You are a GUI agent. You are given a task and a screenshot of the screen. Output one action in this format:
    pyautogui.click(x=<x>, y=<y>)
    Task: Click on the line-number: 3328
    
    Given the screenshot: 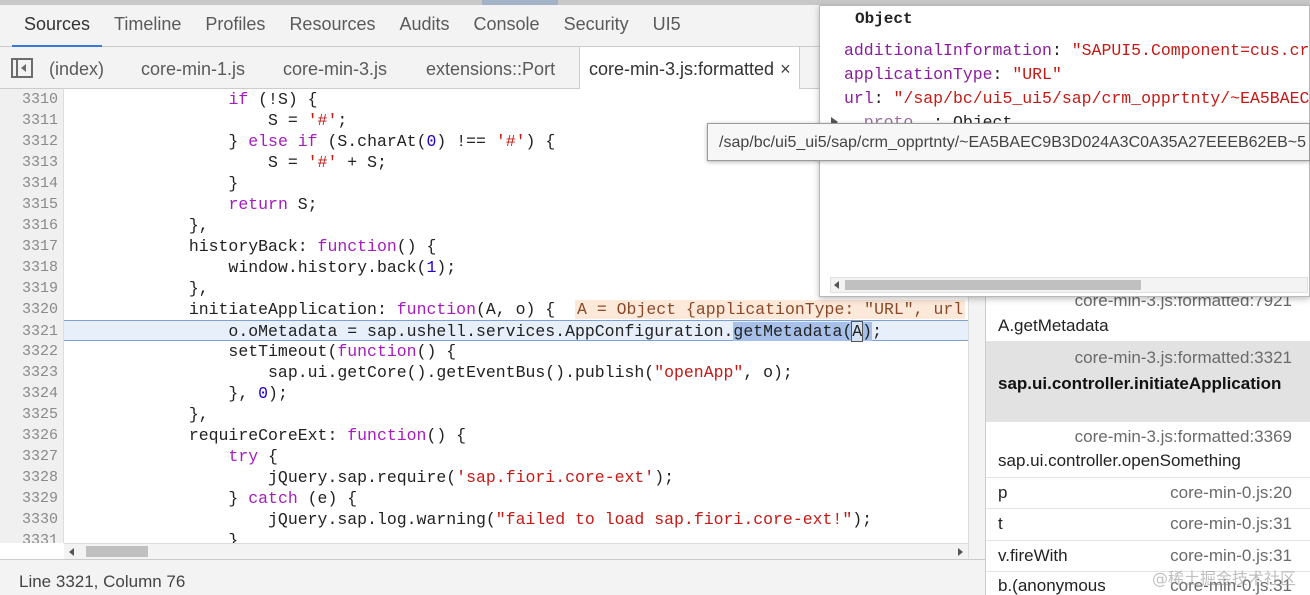 What is the action you would take?
    pyautogui.click(x=29, y=477)
    